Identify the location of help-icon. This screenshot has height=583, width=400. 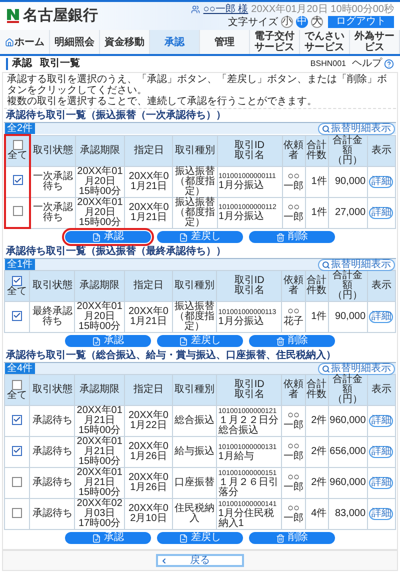
(389, 64).